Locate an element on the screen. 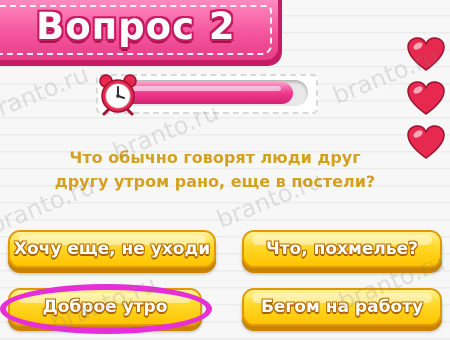 The width and height of the screenshot is (450, 340). answer-button-4: Бегом на работу is located at coordinates (342, 307).